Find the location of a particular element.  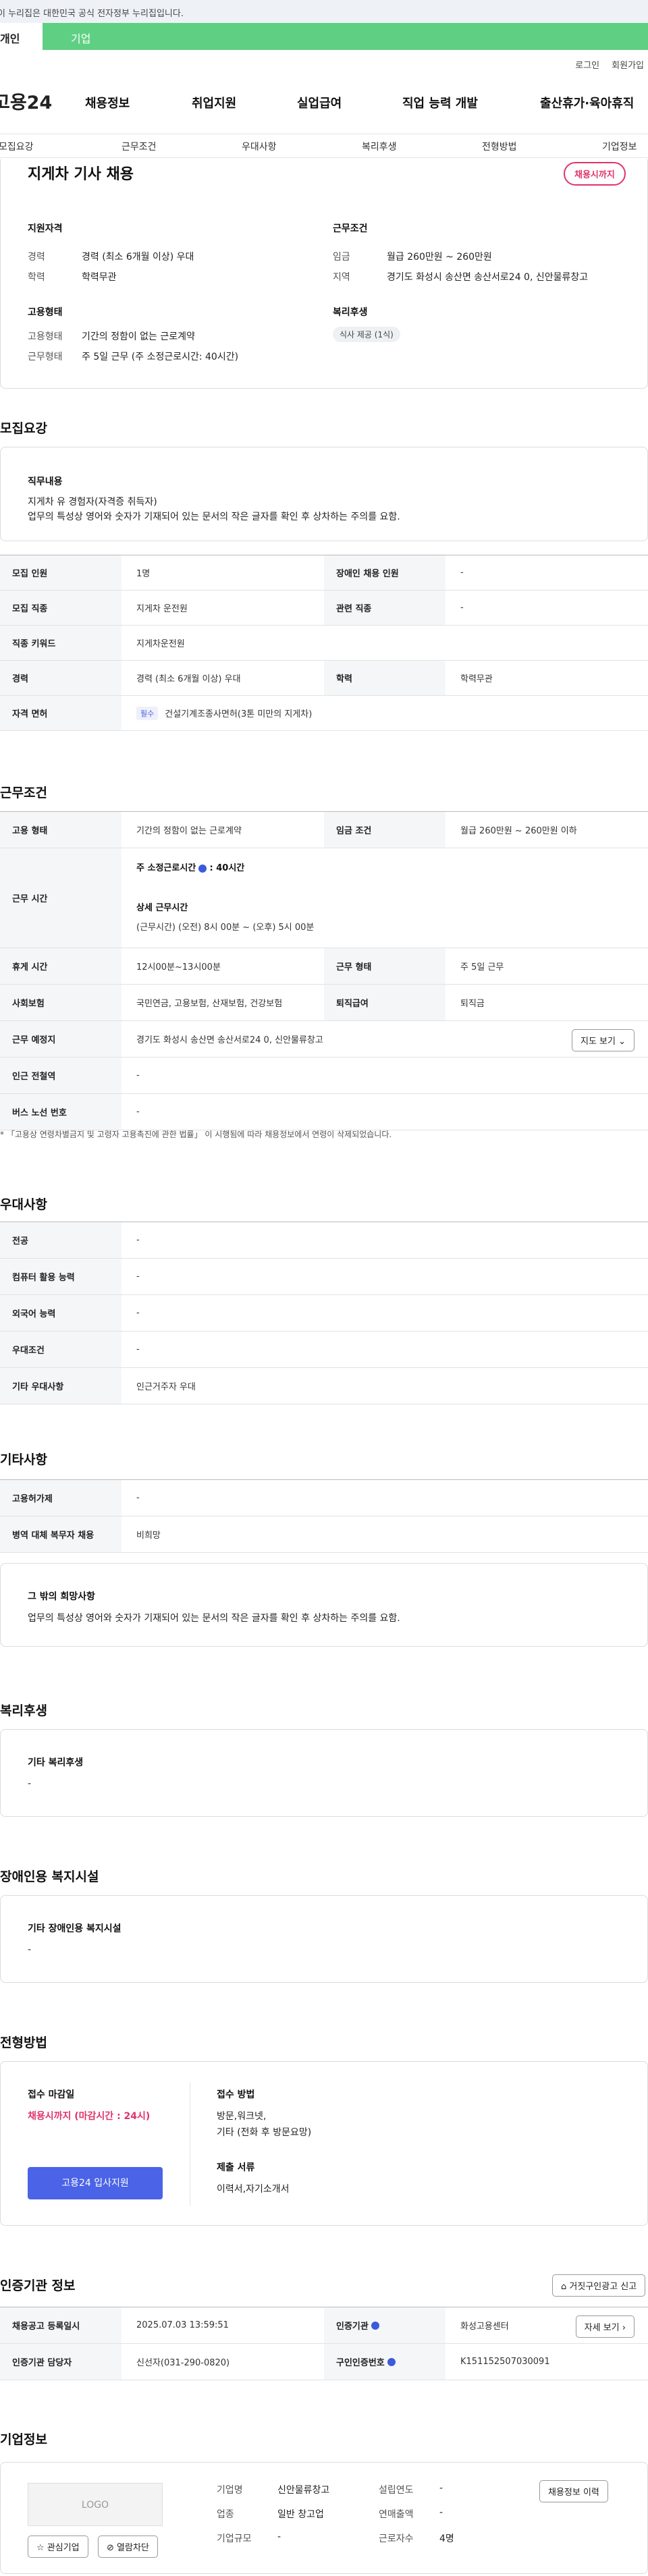

company-logo: LOGO is located at coordinates (95, 2504).